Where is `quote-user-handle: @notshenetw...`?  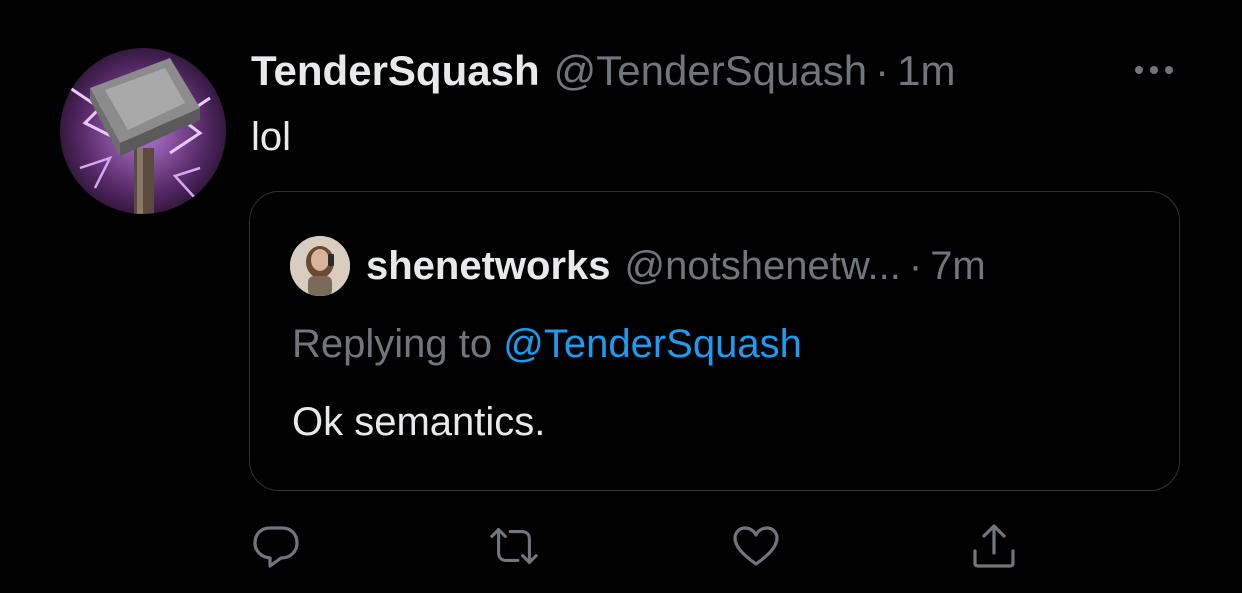 quote-user-handle: @notshenetw... is located at coordinates (763, 266).